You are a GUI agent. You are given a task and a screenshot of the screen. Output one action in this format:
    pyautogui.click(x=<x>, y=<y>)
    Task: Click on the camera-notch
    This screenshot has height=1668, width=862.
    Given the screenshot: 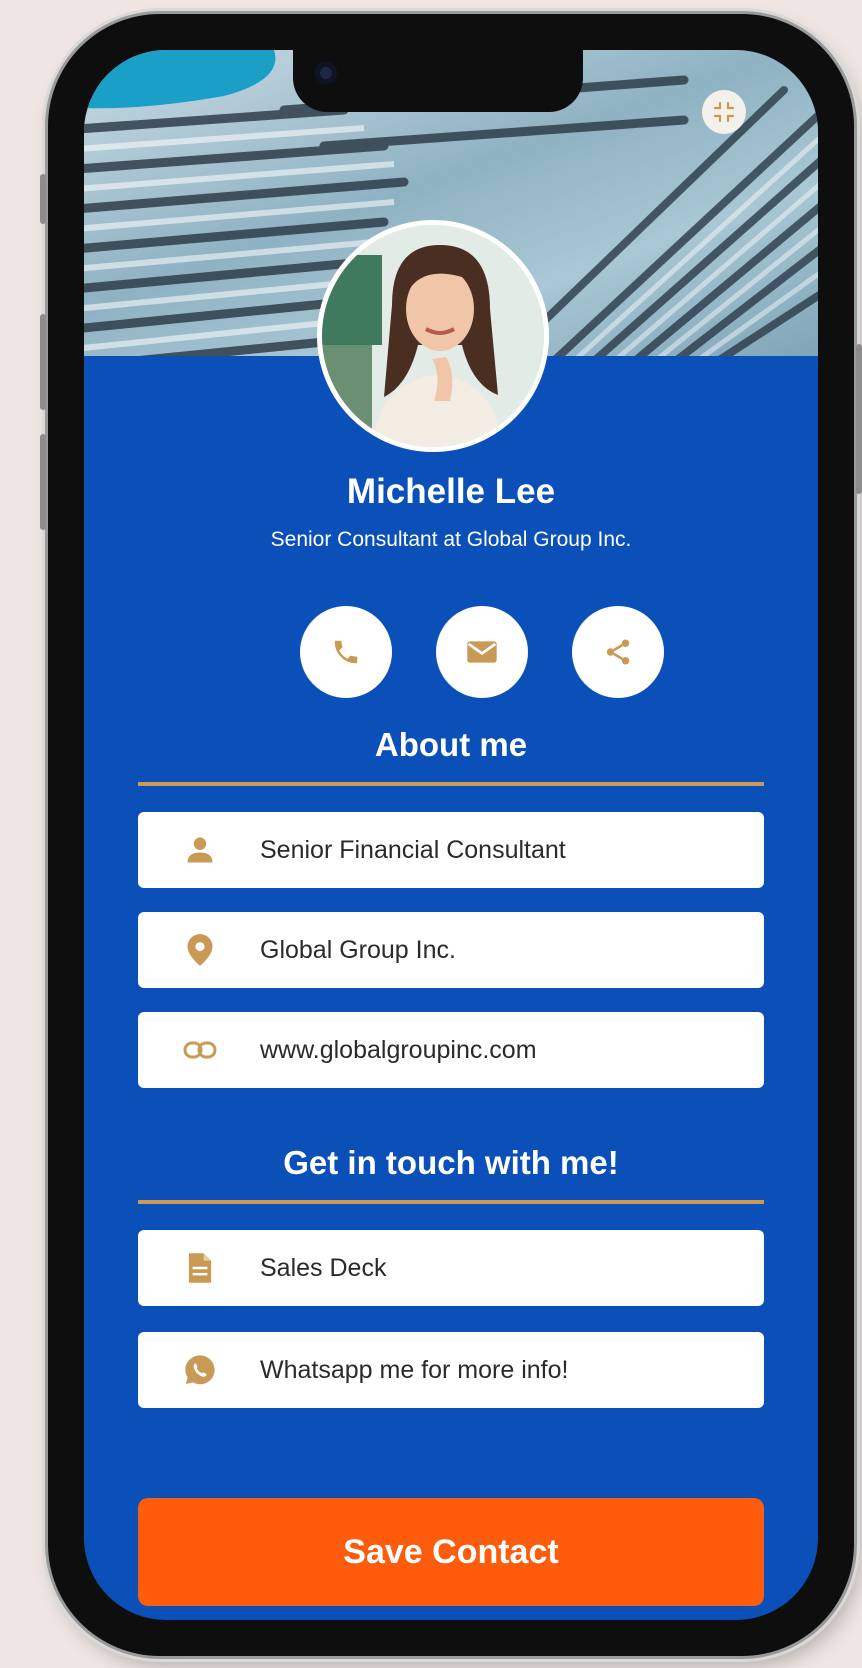 What is the action you would take?
    pyautogui.click(x=438, y=81)
    